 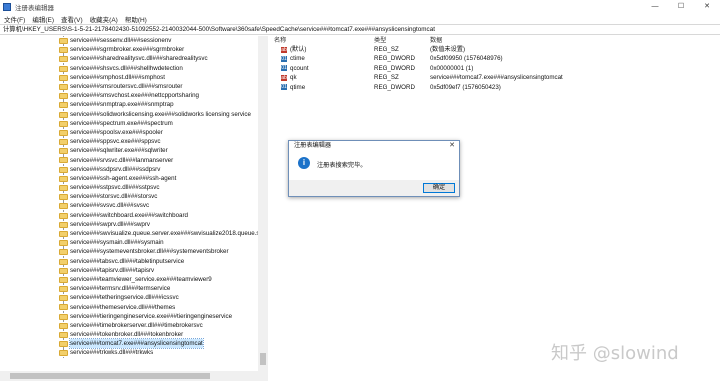 I want to click on tree-item: service###smphost.dll###smphost, so click(x=133, y=77).